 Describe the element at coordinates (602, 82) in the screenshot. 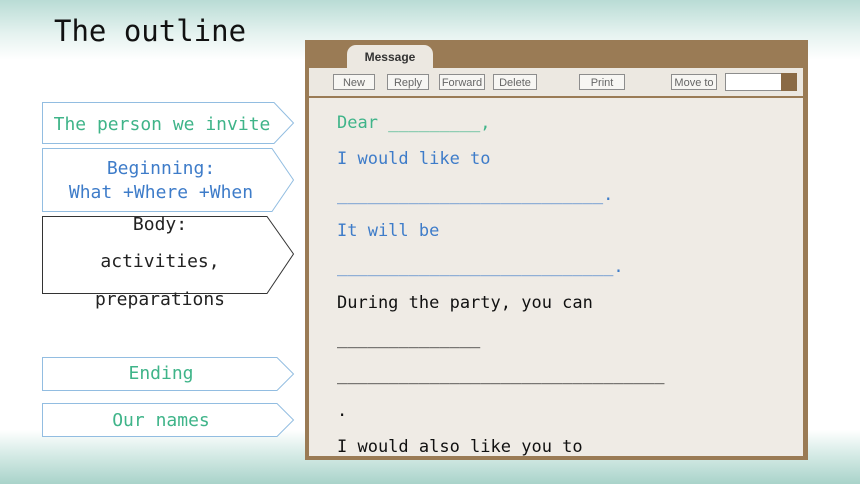

I see `print-button: Print` at that location.